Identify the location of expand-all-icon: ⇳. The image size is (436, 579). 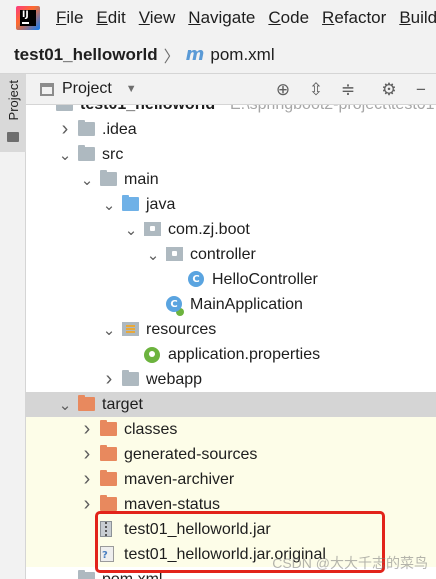
(316, 90).